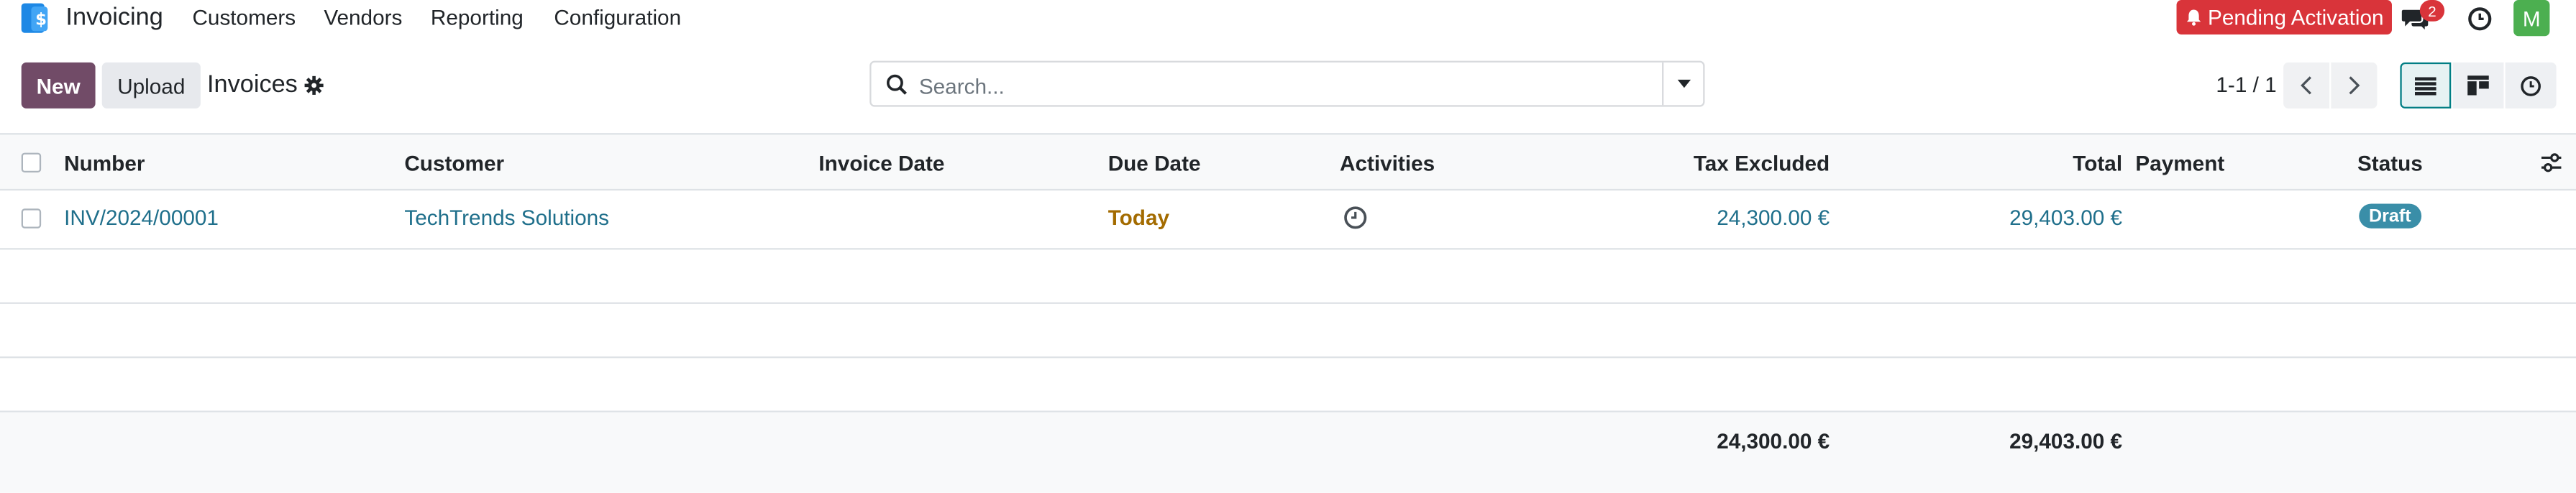 This screenshot has width=2576, height=493. I want to click on search-options-toggle, so click(1682, 84).